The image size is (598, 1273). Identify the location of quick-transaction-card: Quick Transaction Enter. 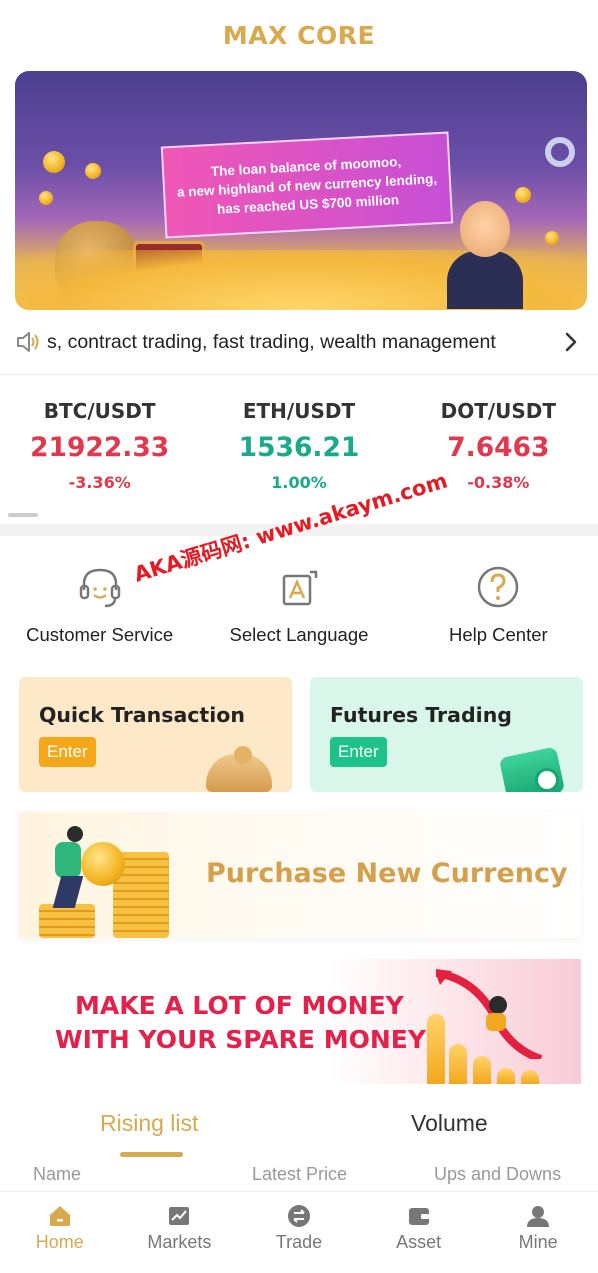
(155, 734).